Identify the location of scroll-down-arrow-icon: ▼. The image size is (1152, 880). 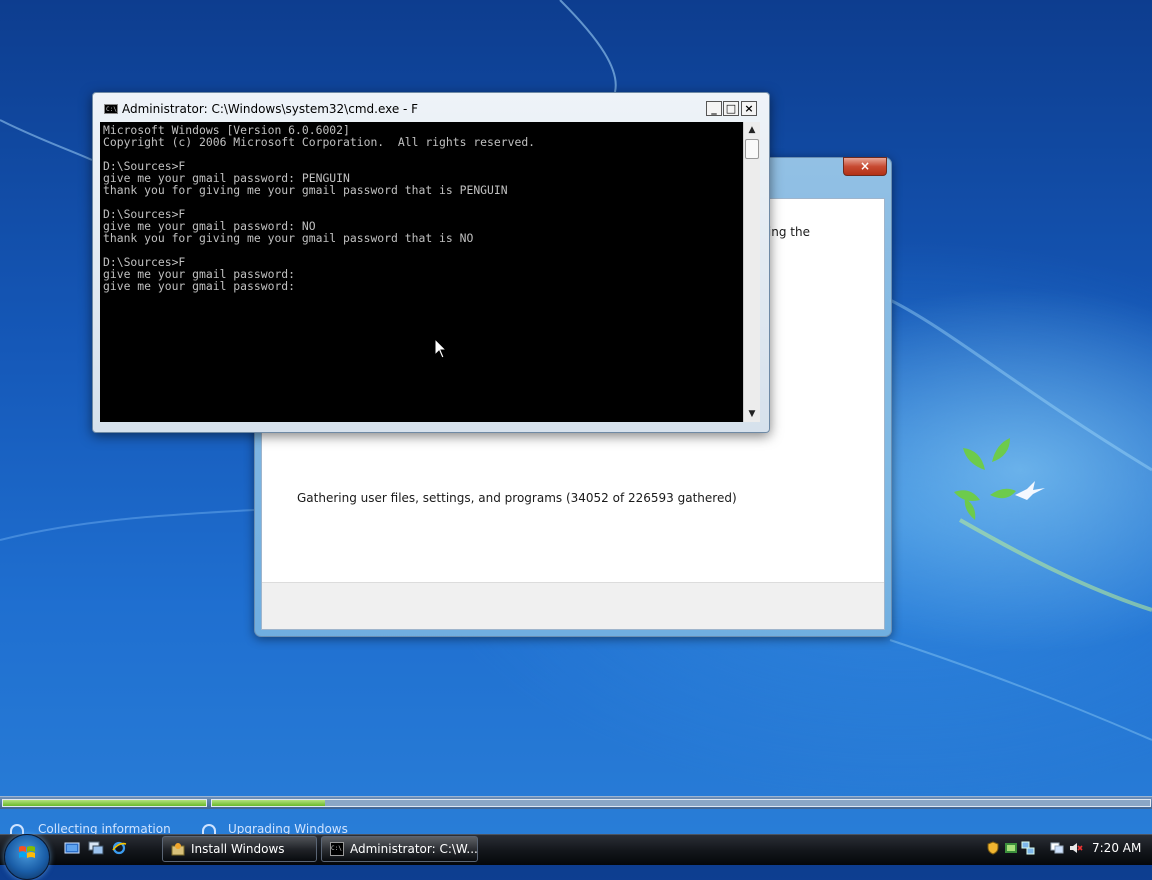
(752, 414).